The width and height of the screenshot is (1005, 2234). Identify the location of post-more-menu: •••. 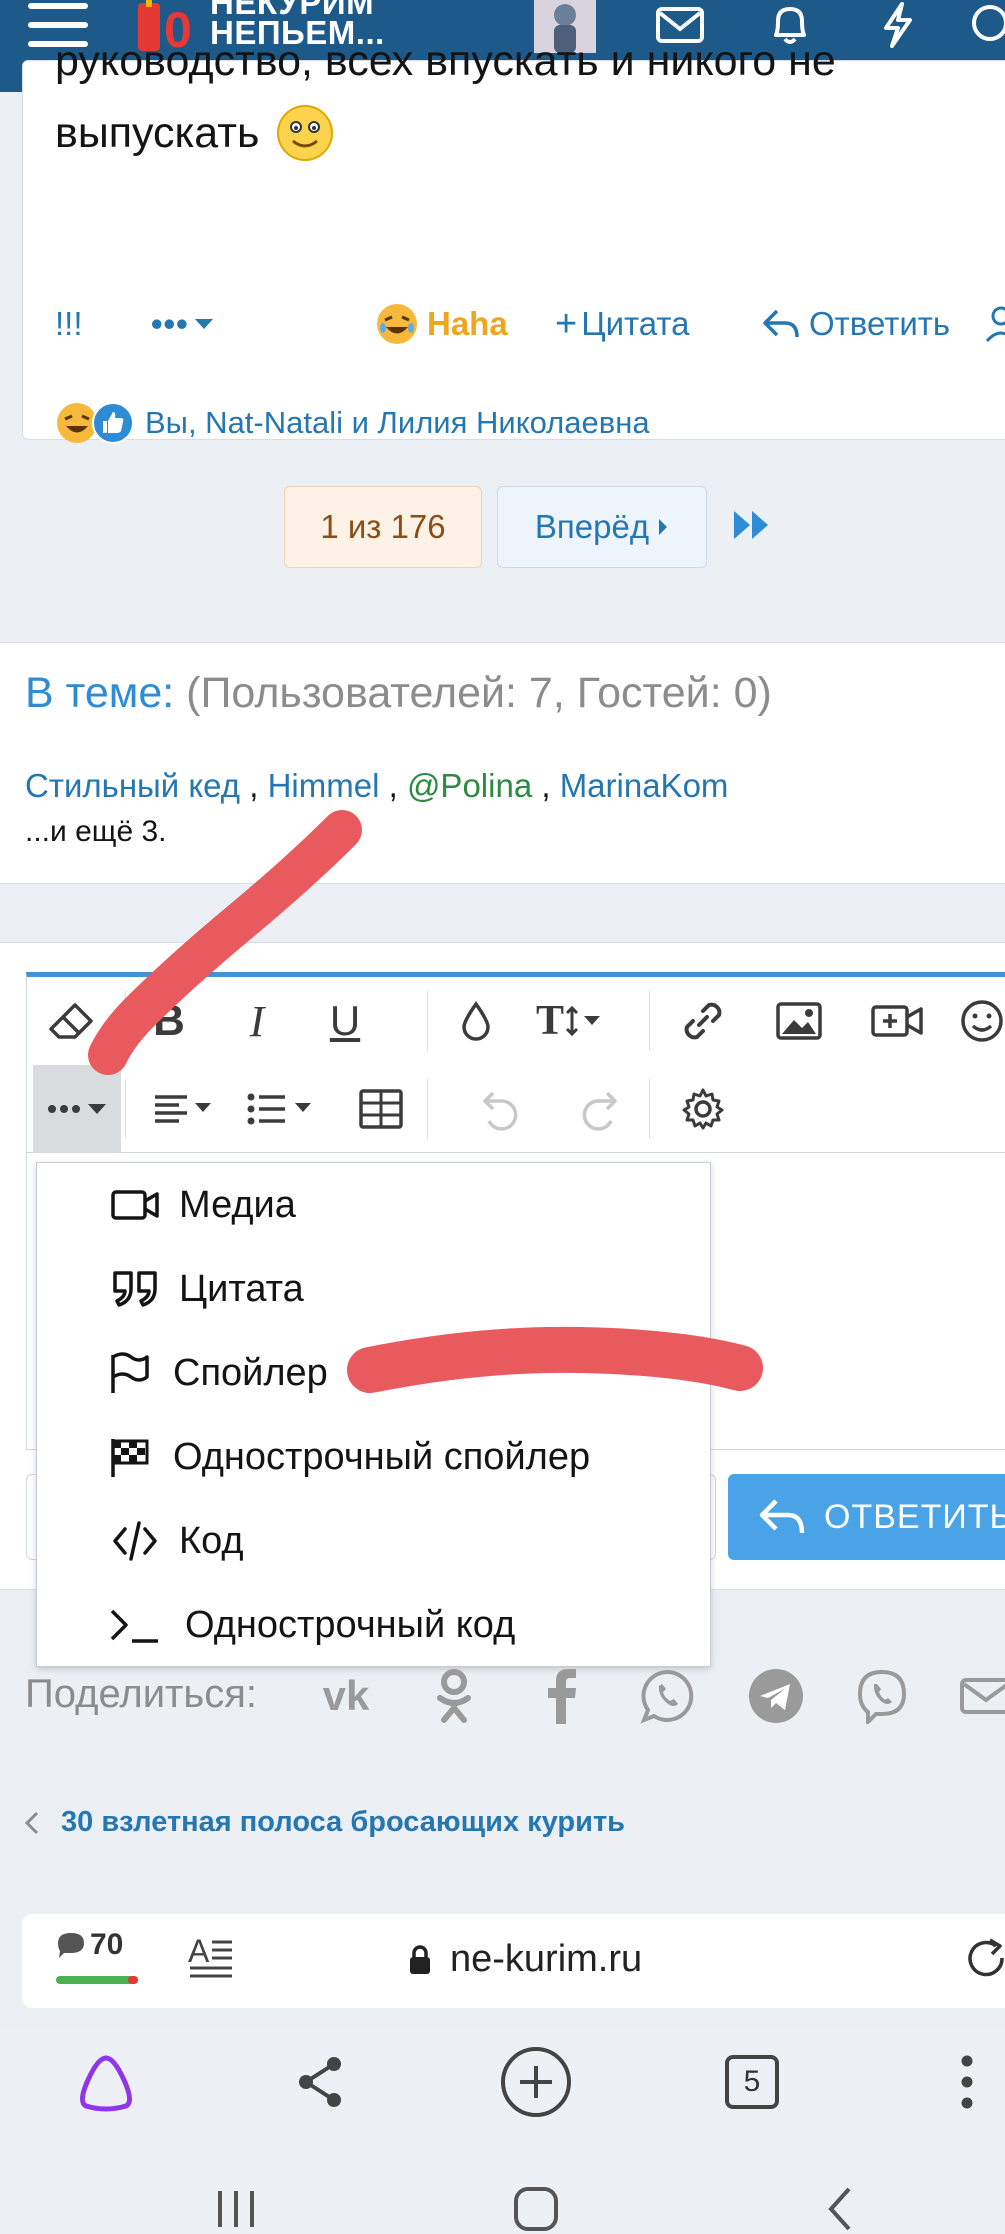
(183, 324).